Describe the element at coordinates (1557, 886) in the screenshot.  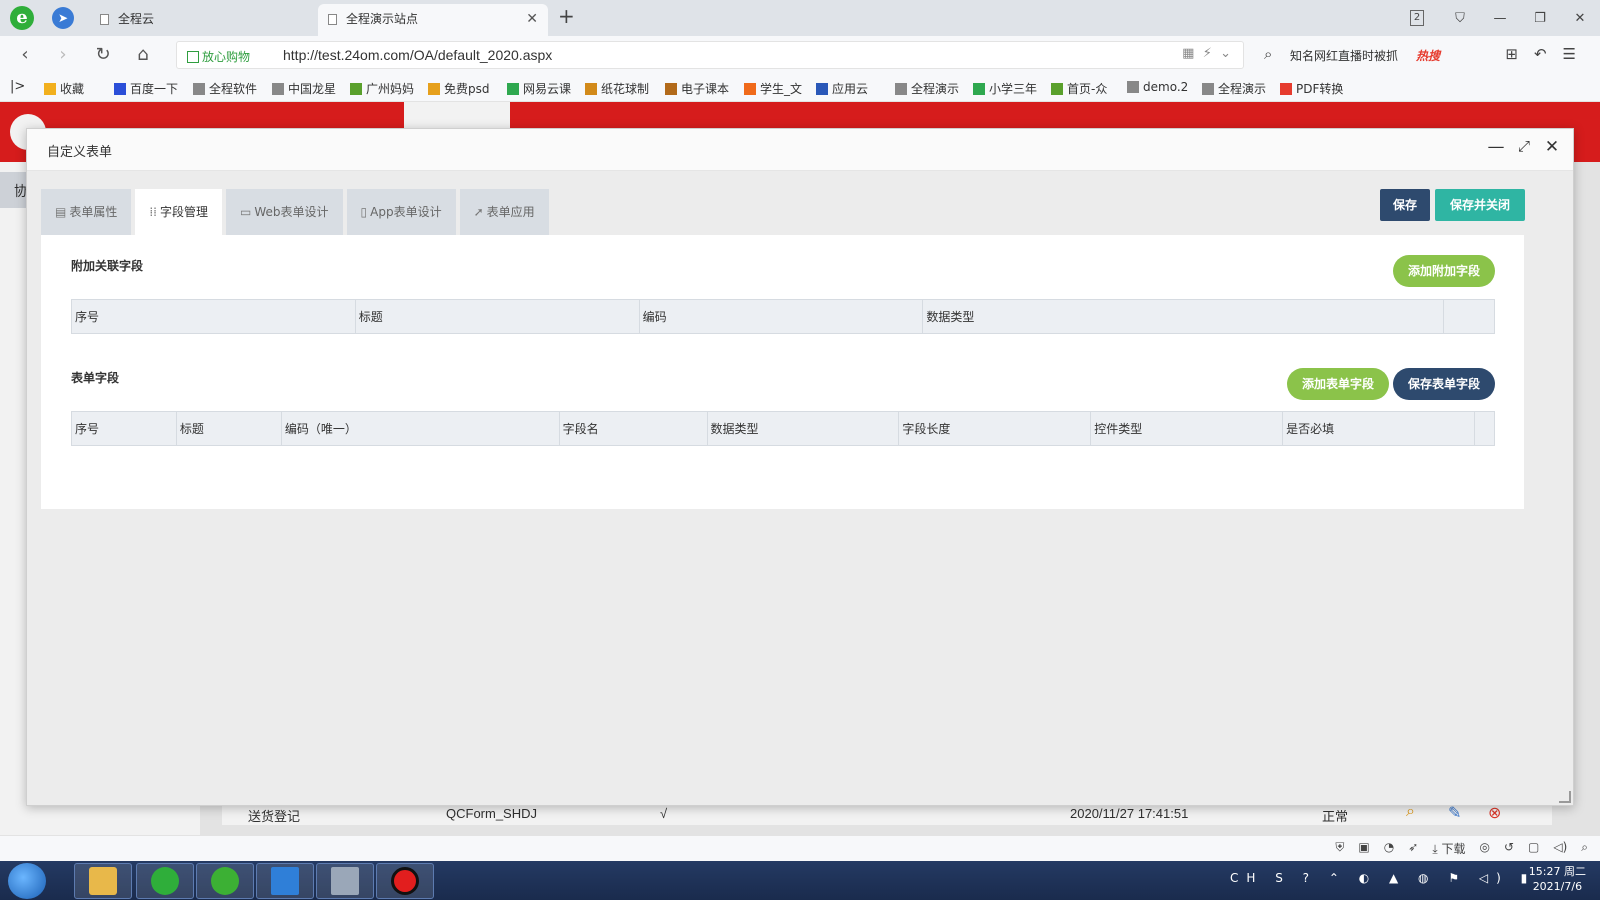
I see `clock-date: 2021/7/6` at that location.